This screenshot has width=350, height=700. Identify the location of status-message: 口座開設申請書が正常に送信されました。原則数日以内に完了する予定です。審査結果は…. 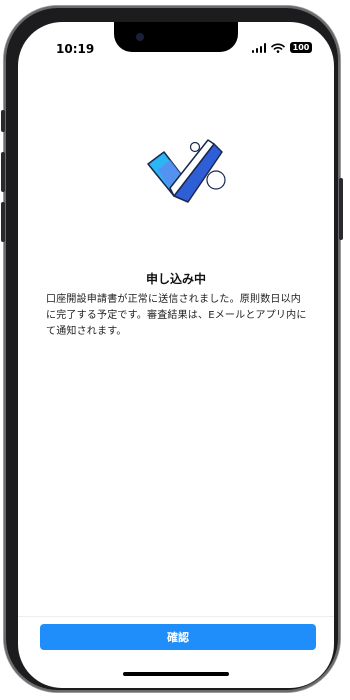
(176, 315).